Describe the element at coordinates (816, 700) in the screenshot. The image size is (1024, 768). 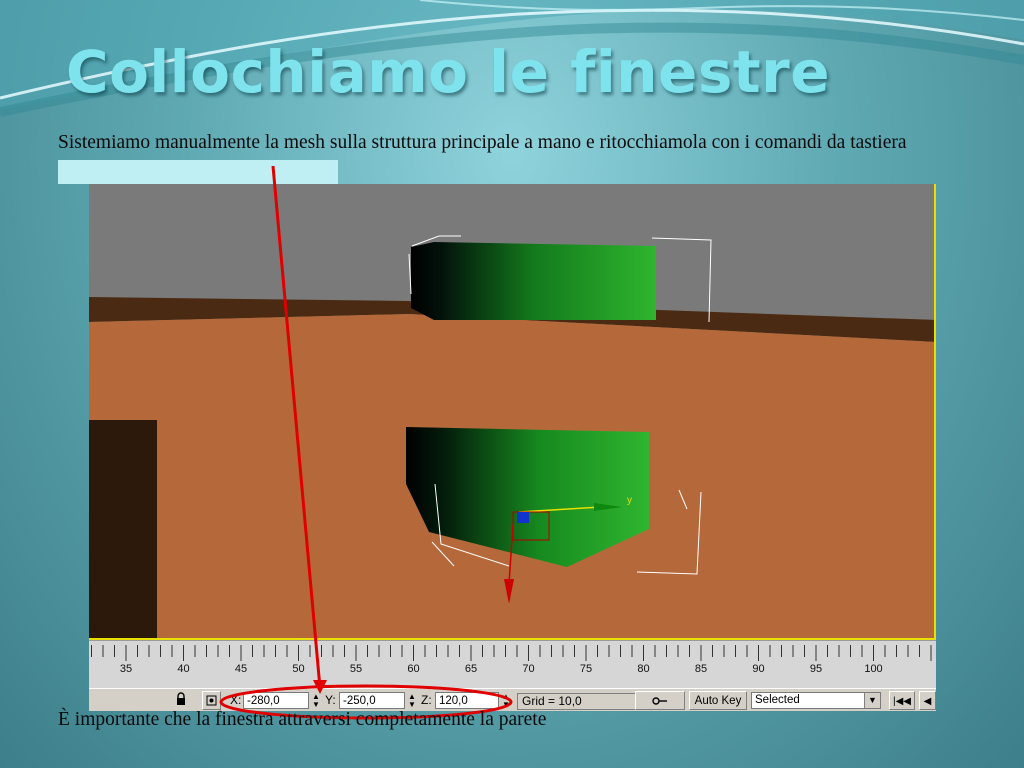
I see `key-filter-select: Selected ▼` at that location.